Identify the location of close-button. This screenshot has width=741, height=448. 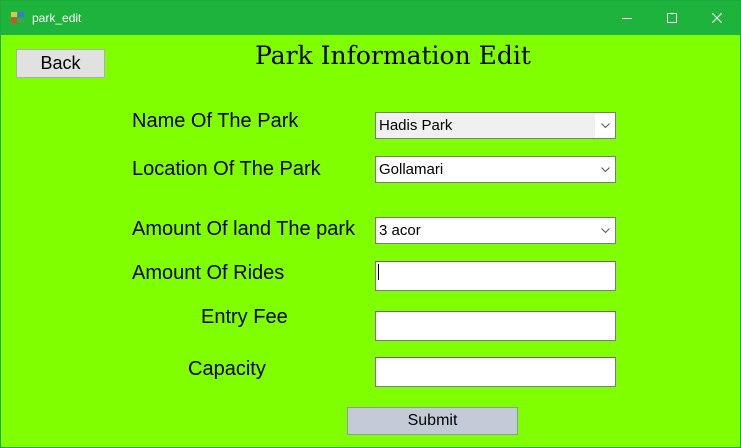
(717, 18).